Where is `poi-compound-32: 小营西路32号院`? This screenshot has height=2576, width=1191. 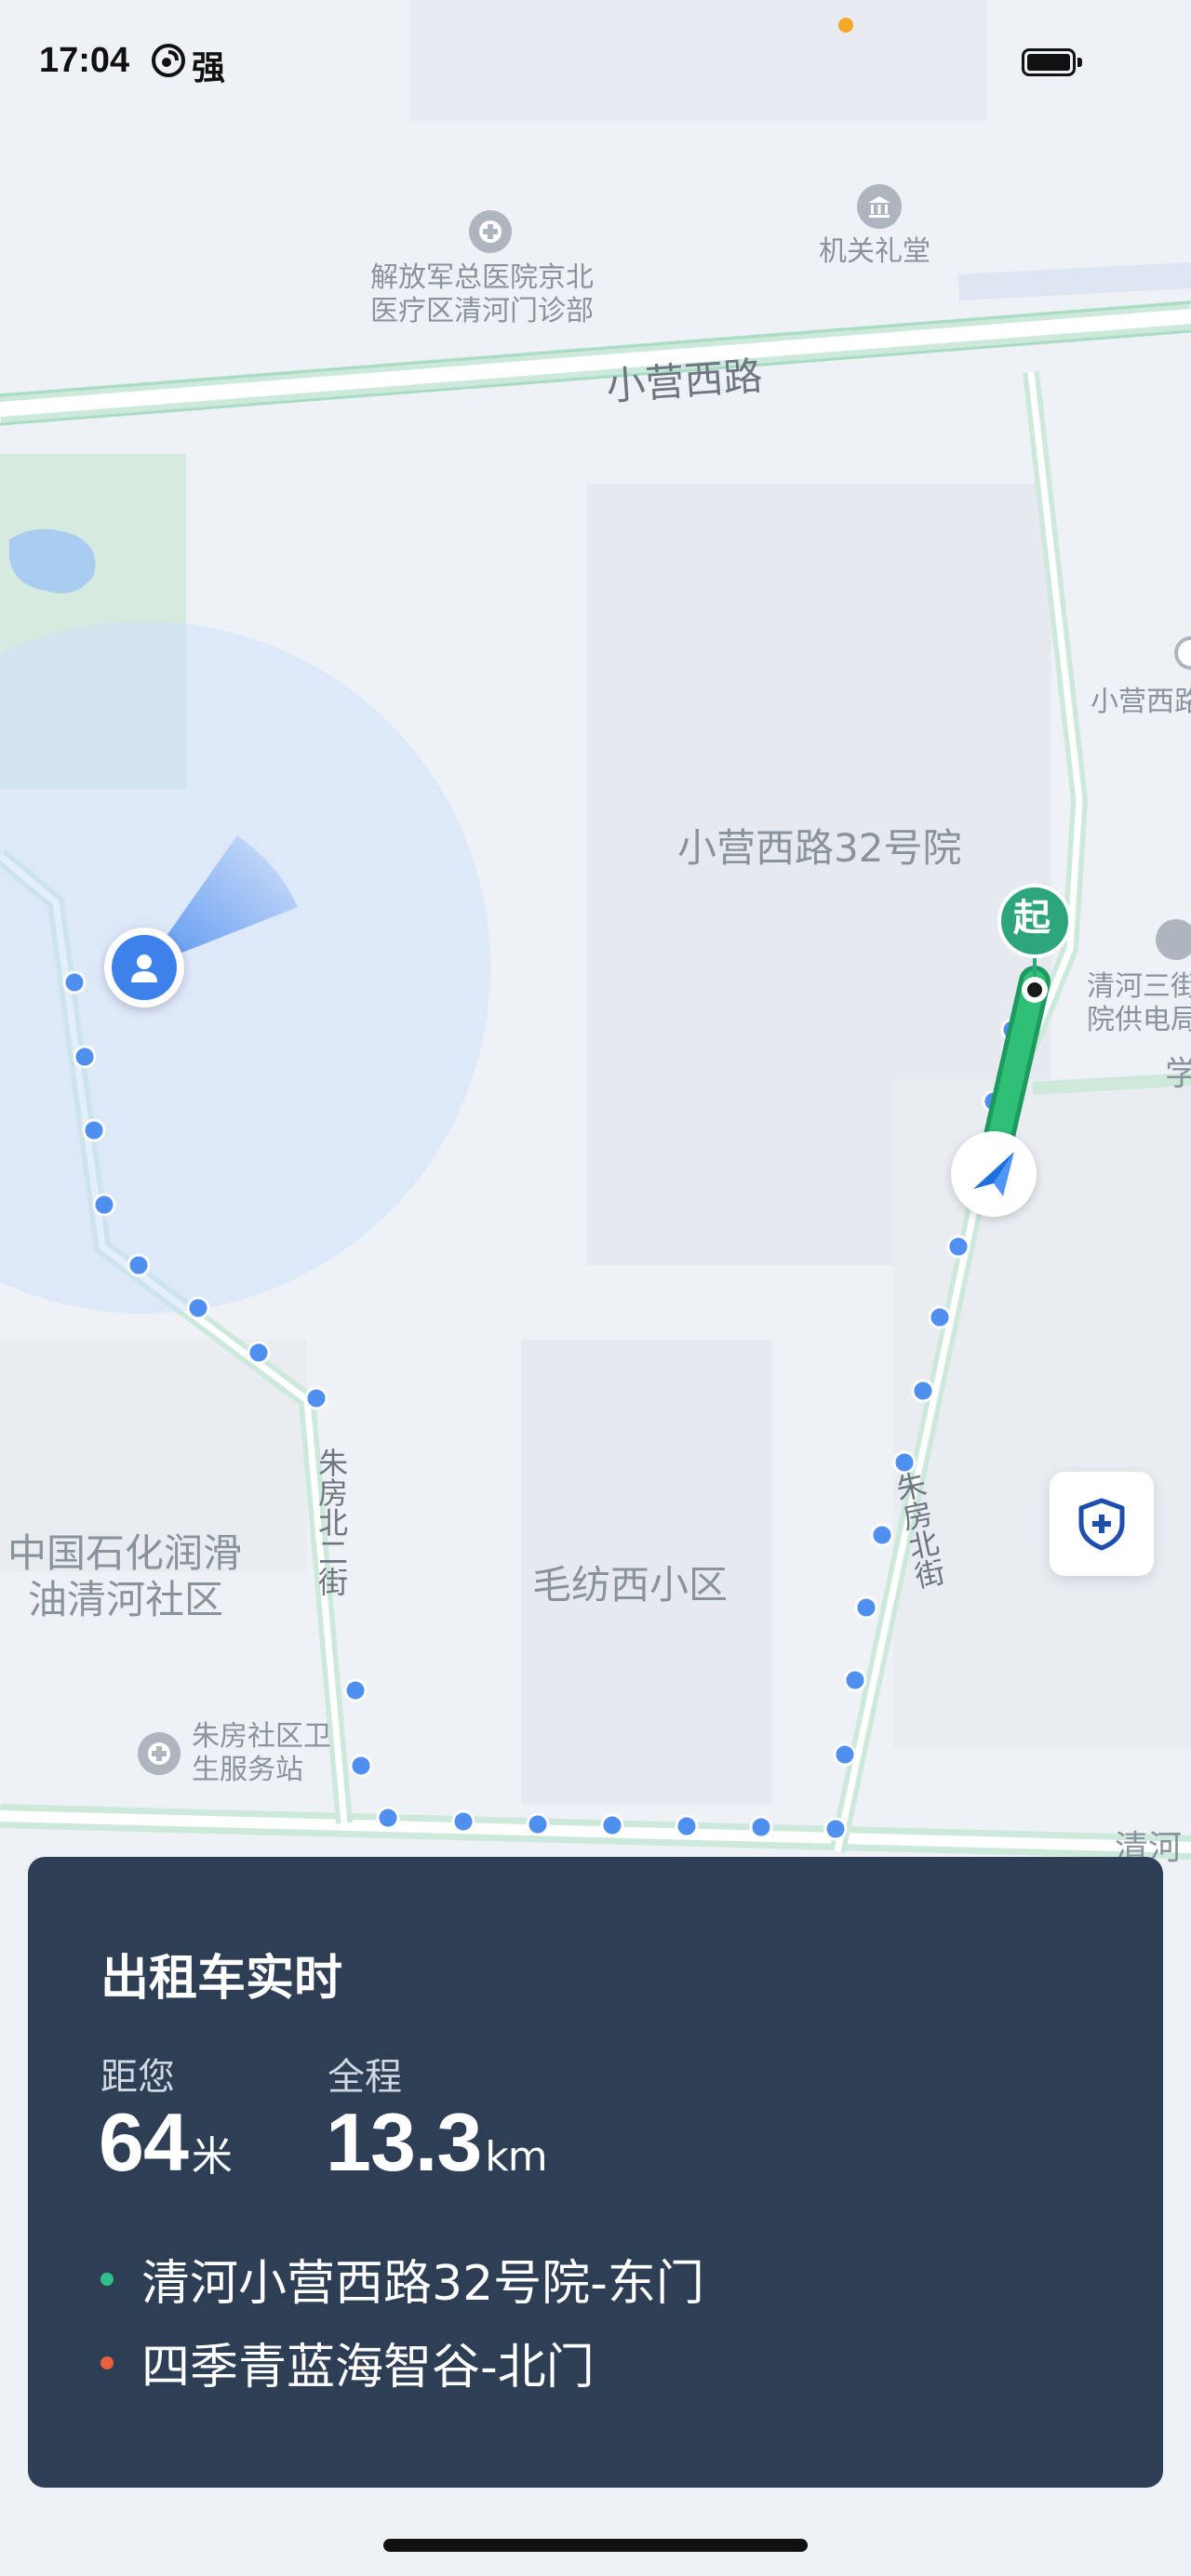 poi-compound-32: 小营西路32号院 is located at coordinates (819, 848).